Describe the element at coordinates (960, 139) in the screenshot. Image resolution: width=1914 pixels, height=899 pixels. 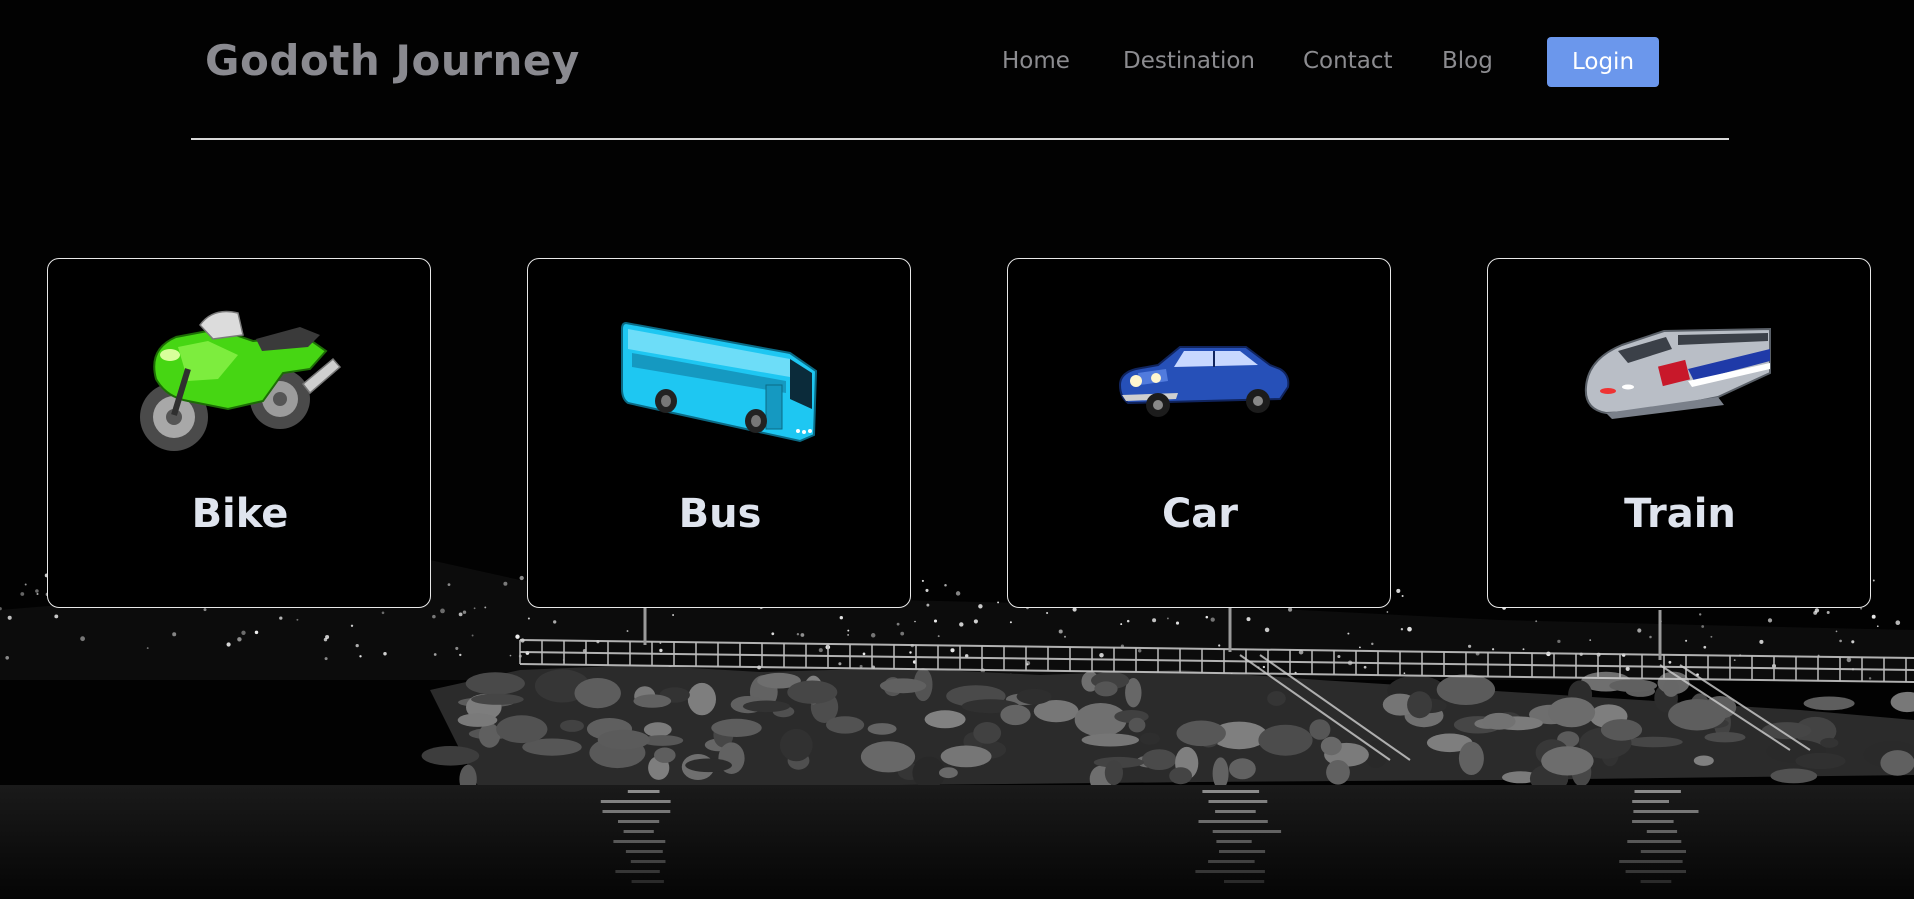
I see `header-divider` at that location.